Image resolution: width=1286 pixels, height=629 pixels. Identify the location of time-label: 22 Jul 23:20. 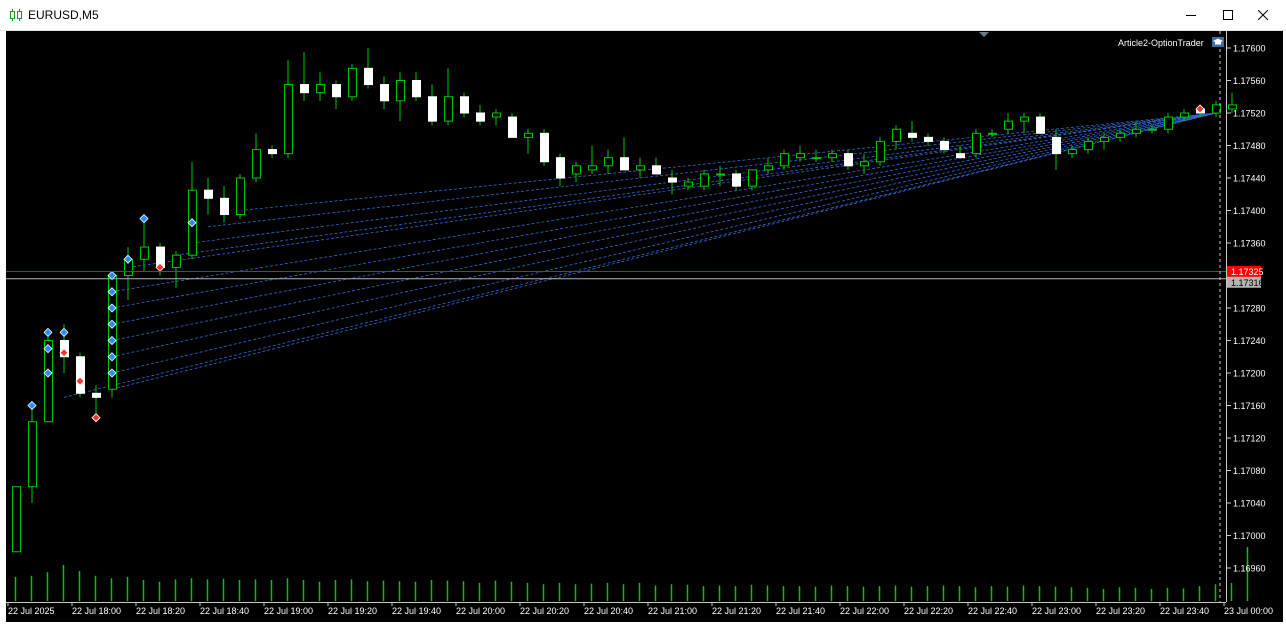
(1120, 611).